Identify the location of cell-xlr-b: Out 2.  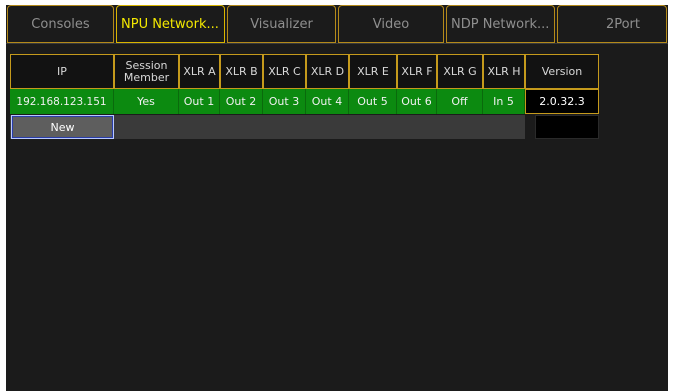
(241, 101).